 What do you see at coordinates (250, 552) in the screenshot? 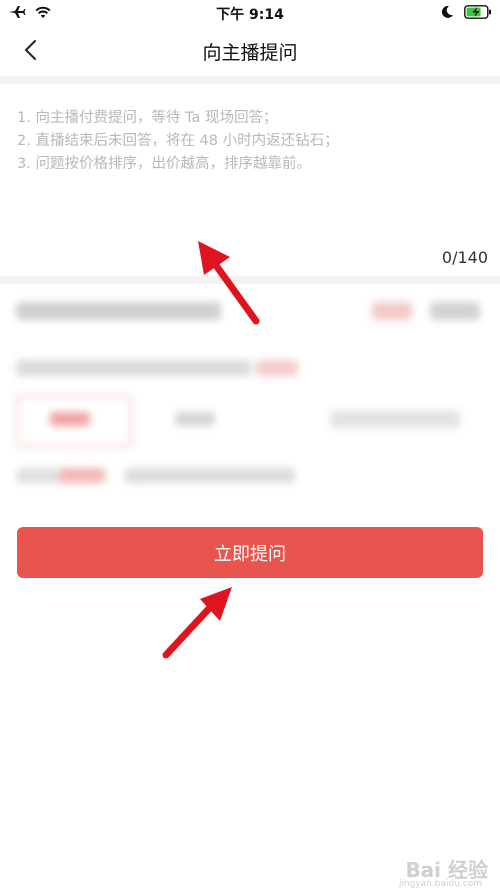
I see `submit-question-button: 立即提问` at bounding box center [250, 552].